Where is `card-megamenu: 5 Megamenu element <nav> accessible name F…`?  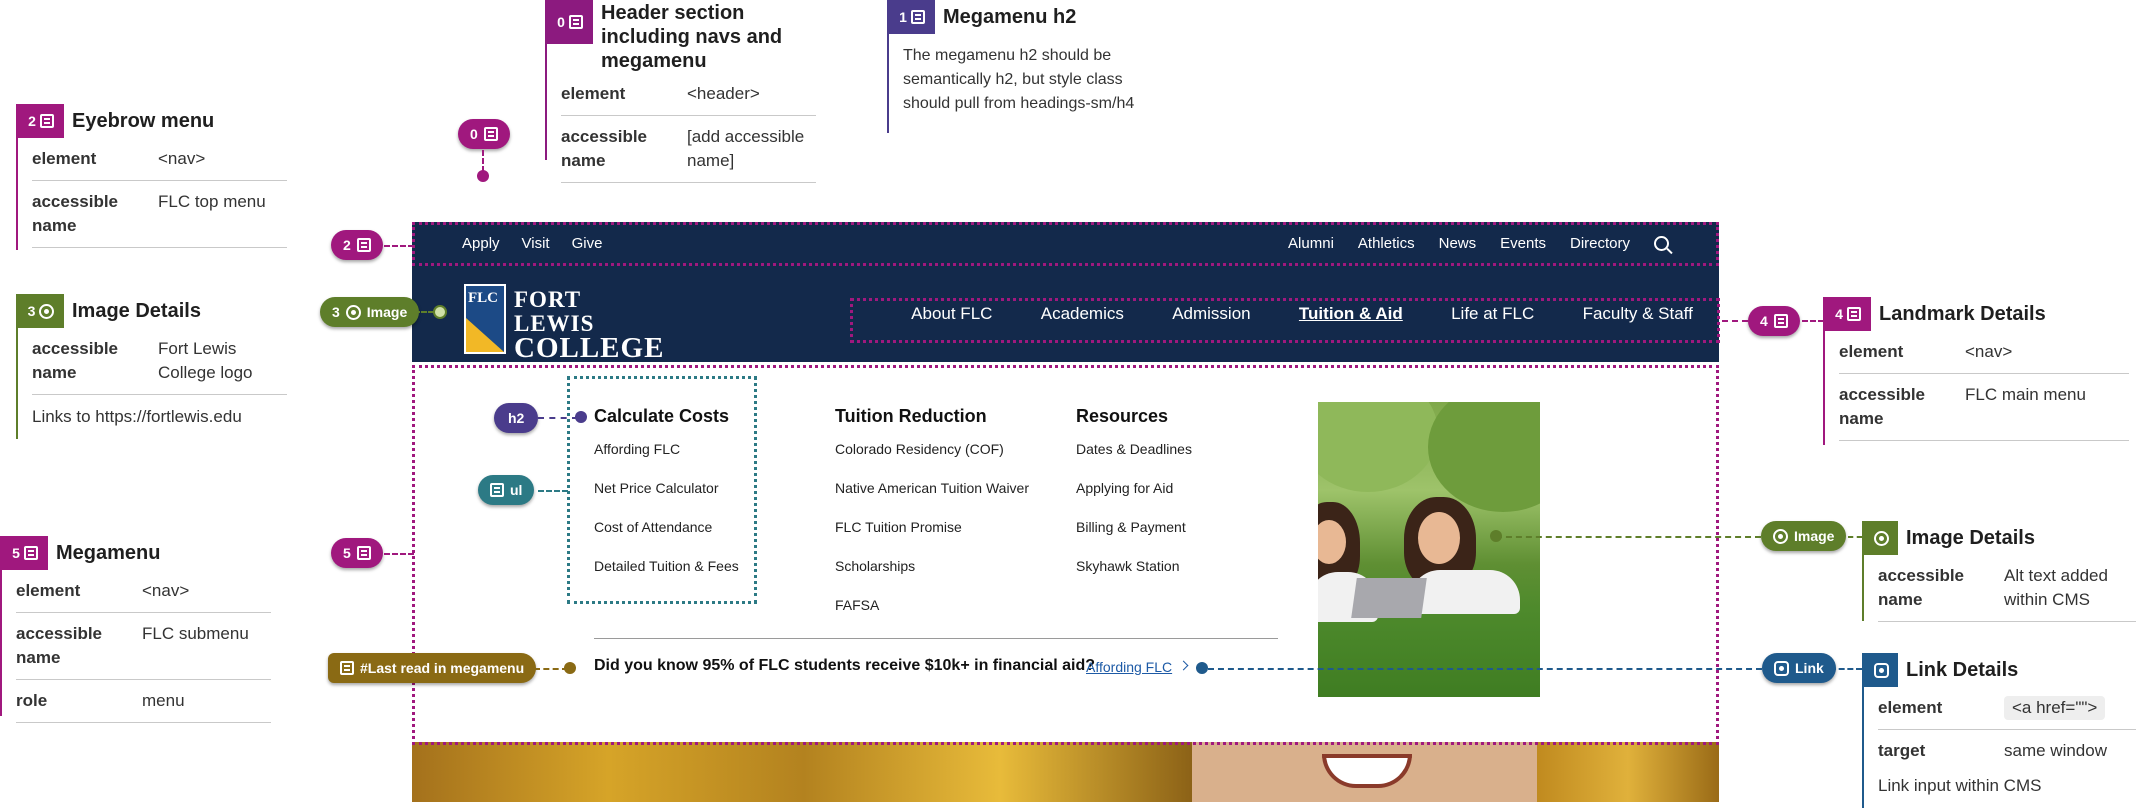 card-megamenu: 5 Megamenu element <nav> accessible name F… is located at coordinates (142, 629).